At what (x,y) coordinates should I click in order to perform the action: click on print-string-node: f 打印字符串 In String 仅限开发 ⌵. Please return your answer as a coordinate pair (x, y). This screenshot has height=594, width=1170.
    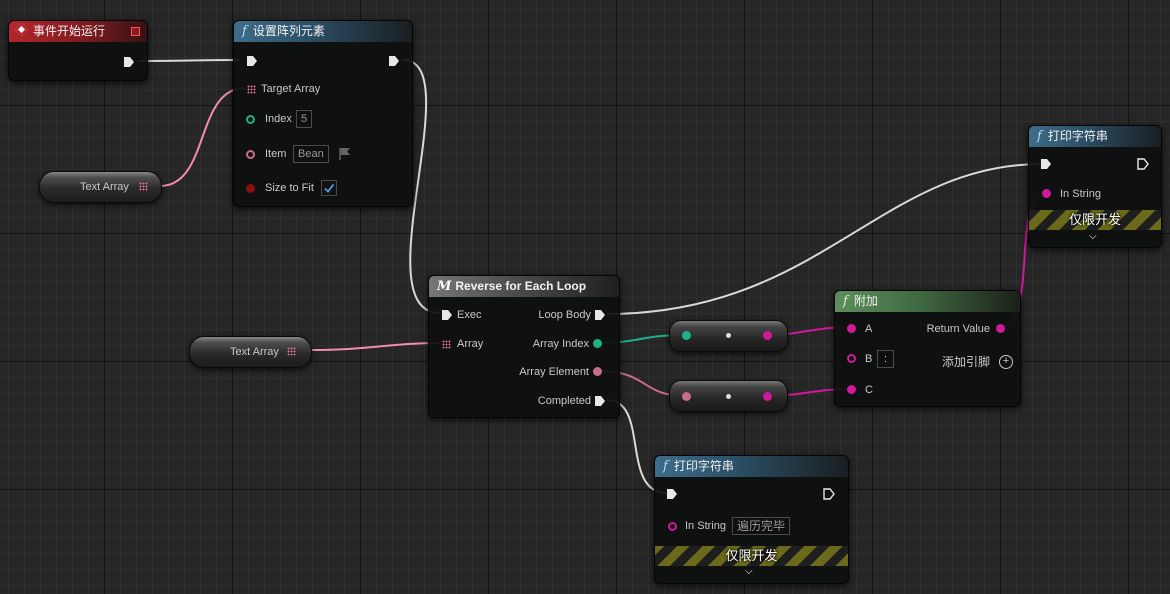
    Looking at the image, I should click on (1095, 186).